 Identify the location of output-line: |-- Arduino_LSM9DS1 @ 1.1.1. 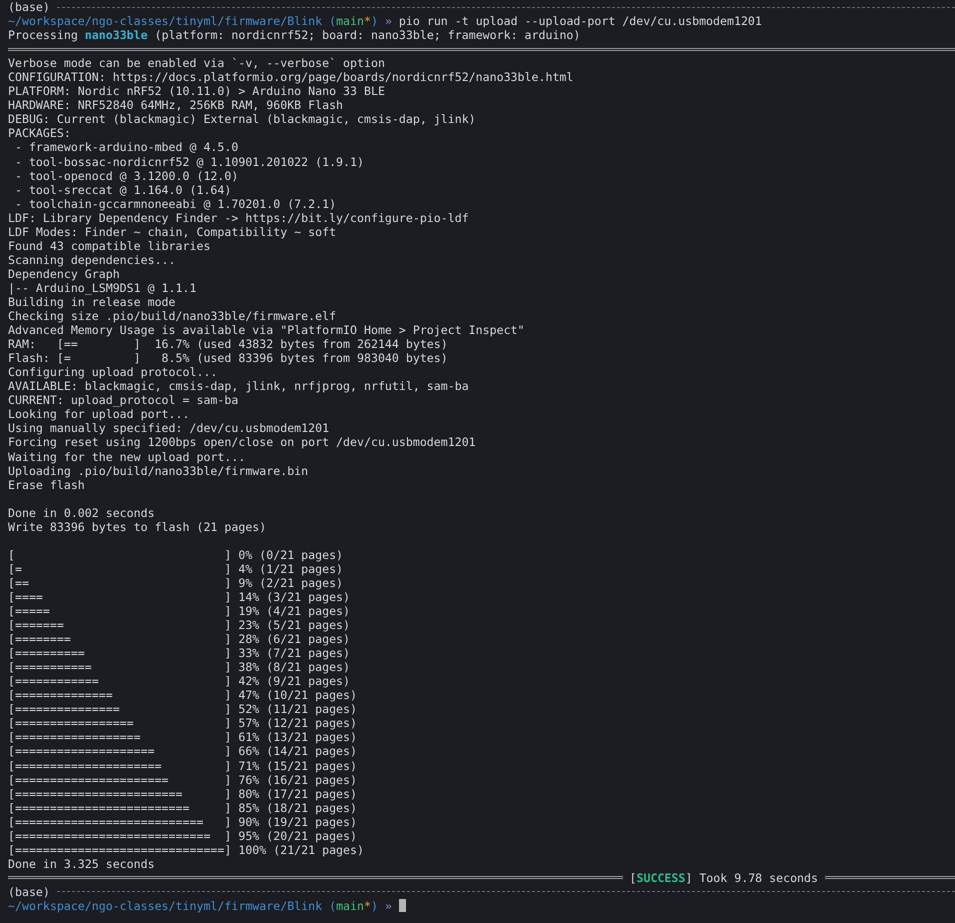
(103, 287).